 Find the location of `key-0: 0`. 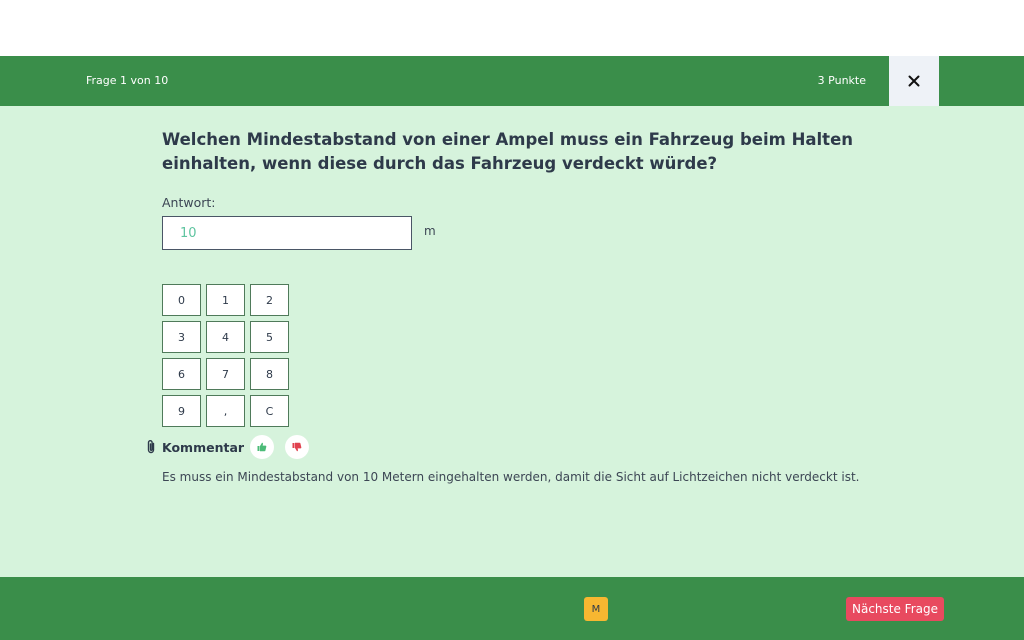

key-0: 0 is located at coordinates (181, 300).